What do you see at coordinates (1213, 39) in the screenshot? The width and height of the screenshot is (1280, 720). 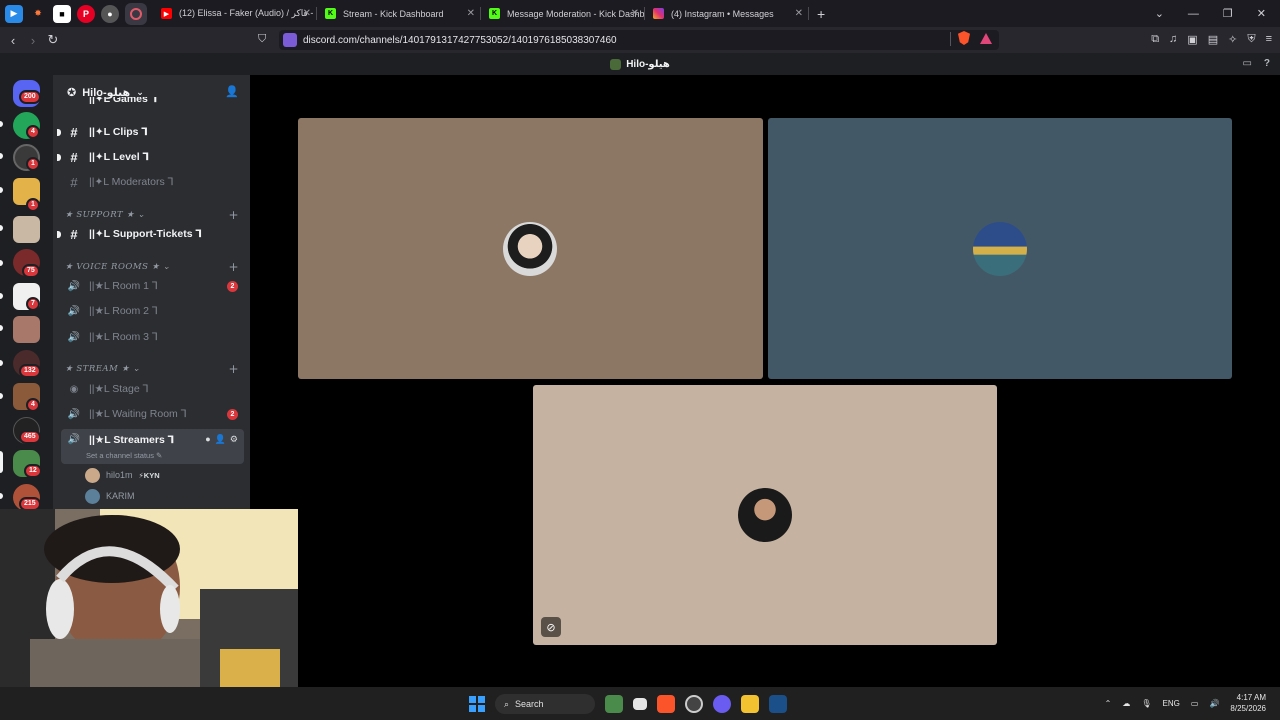 I see `wallet-icon: ▤` at bounding box center [1213, 39].